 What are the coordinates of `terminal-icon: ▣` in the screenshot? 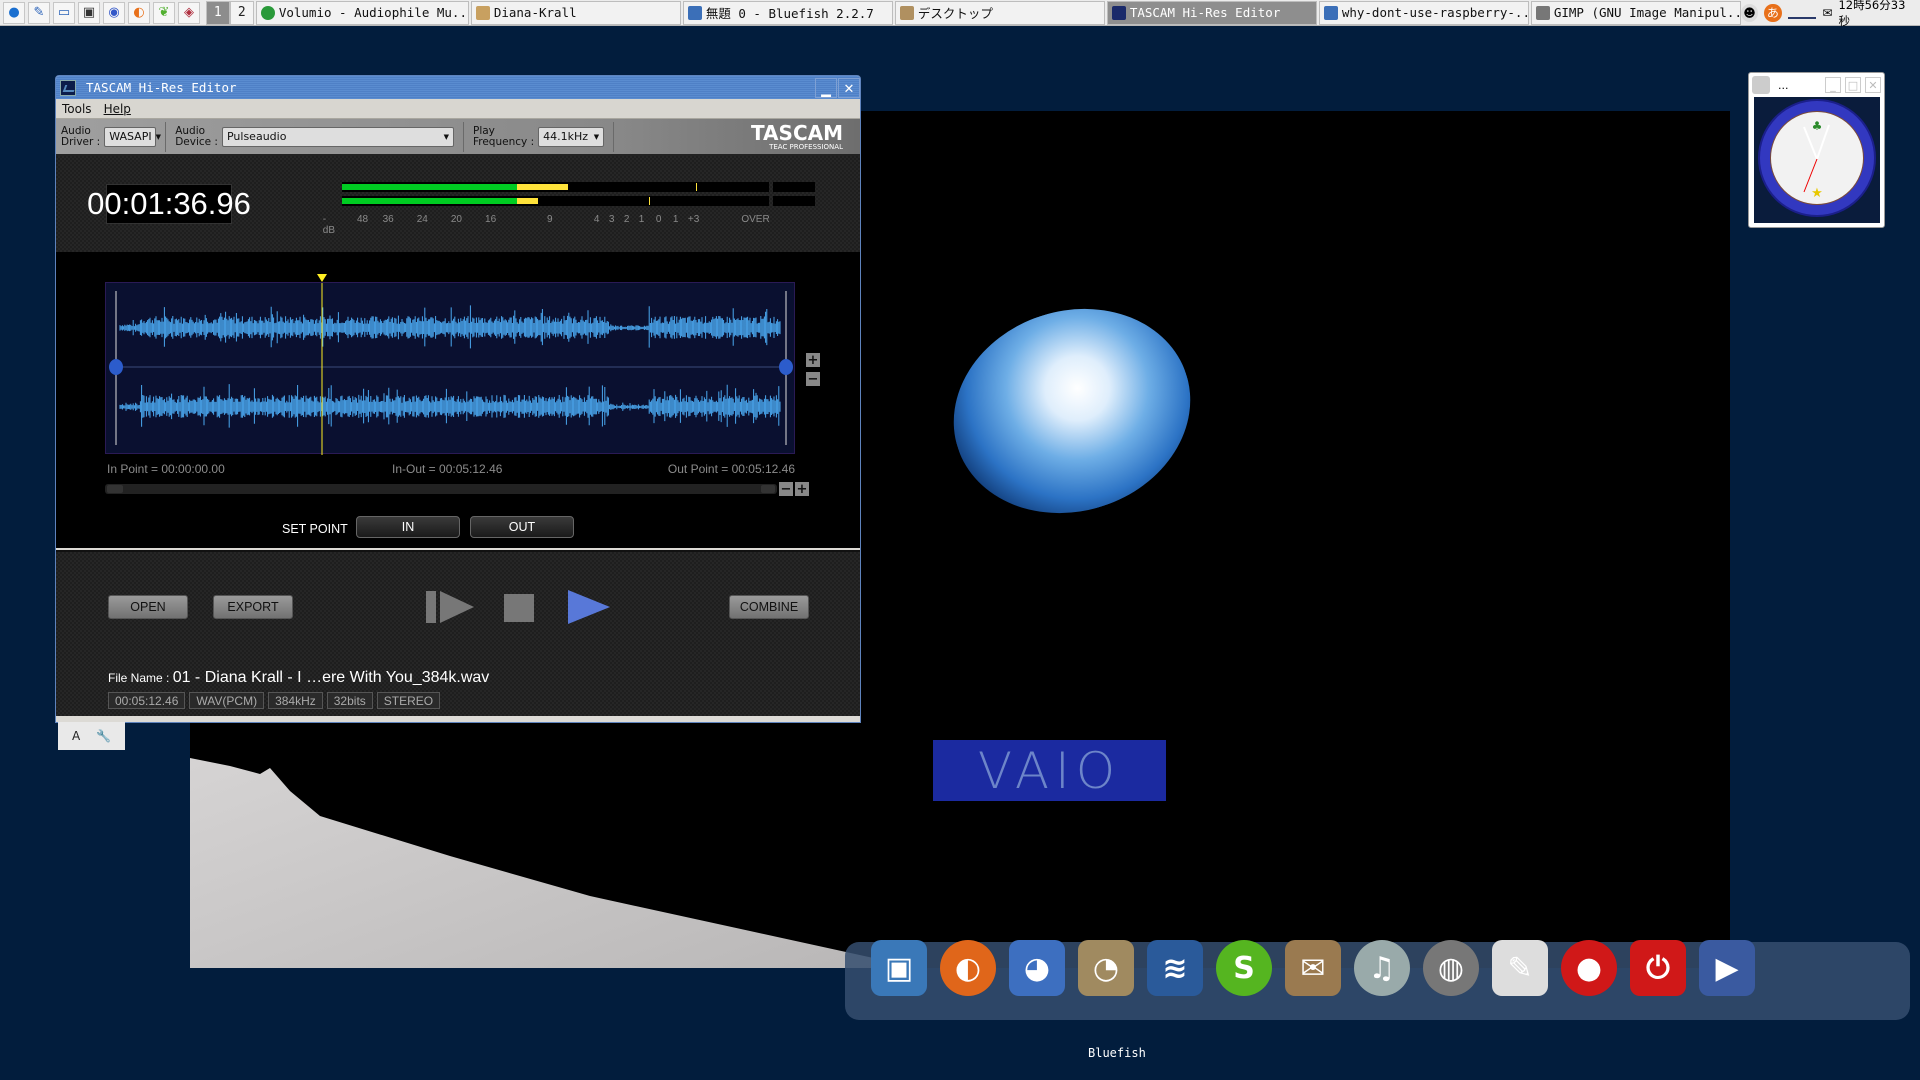 It's located at (89, 12).